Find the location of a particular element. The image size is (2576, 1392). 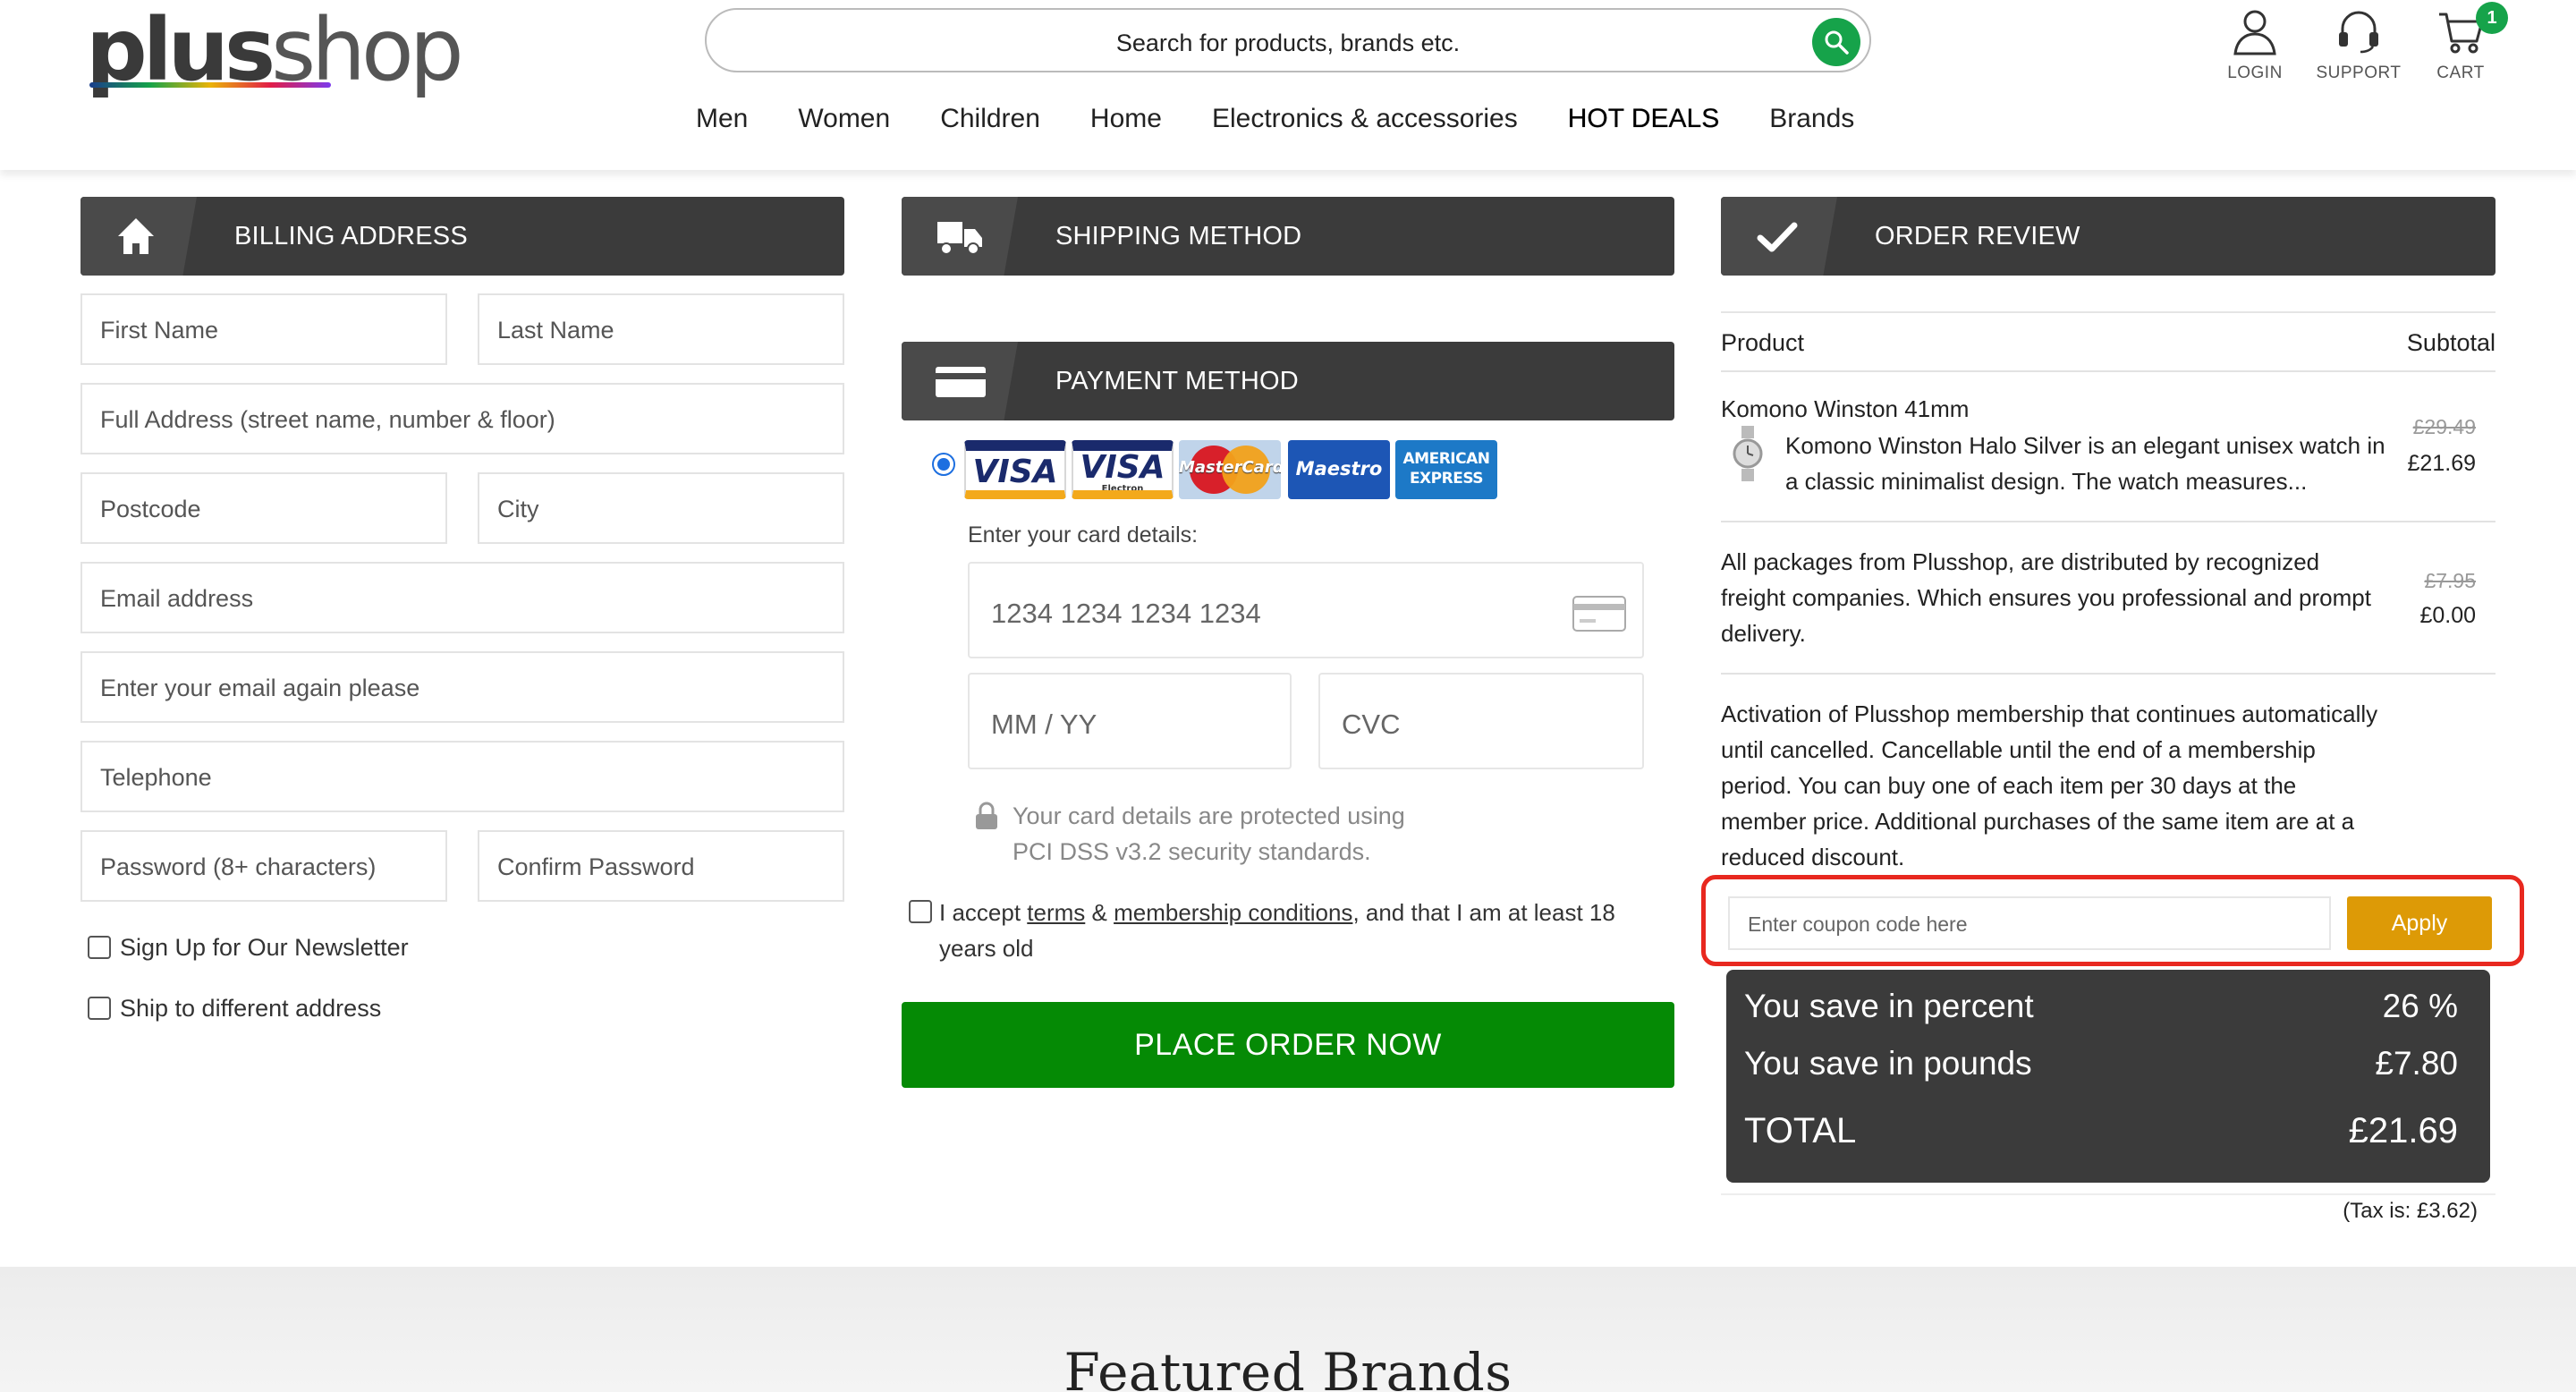

first-name-field: First Name is located at coordinates (263, 329).